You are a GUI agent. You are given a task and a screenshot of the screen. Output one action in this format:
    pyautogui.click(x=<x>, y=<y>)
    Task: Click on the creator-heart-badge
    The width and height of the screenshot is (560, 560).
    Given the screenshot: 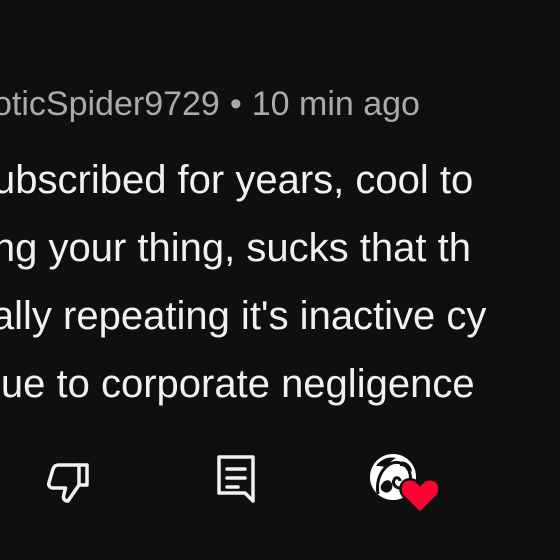 What is the action you would take?
    pyautogui.click(x=404, y=483)
    